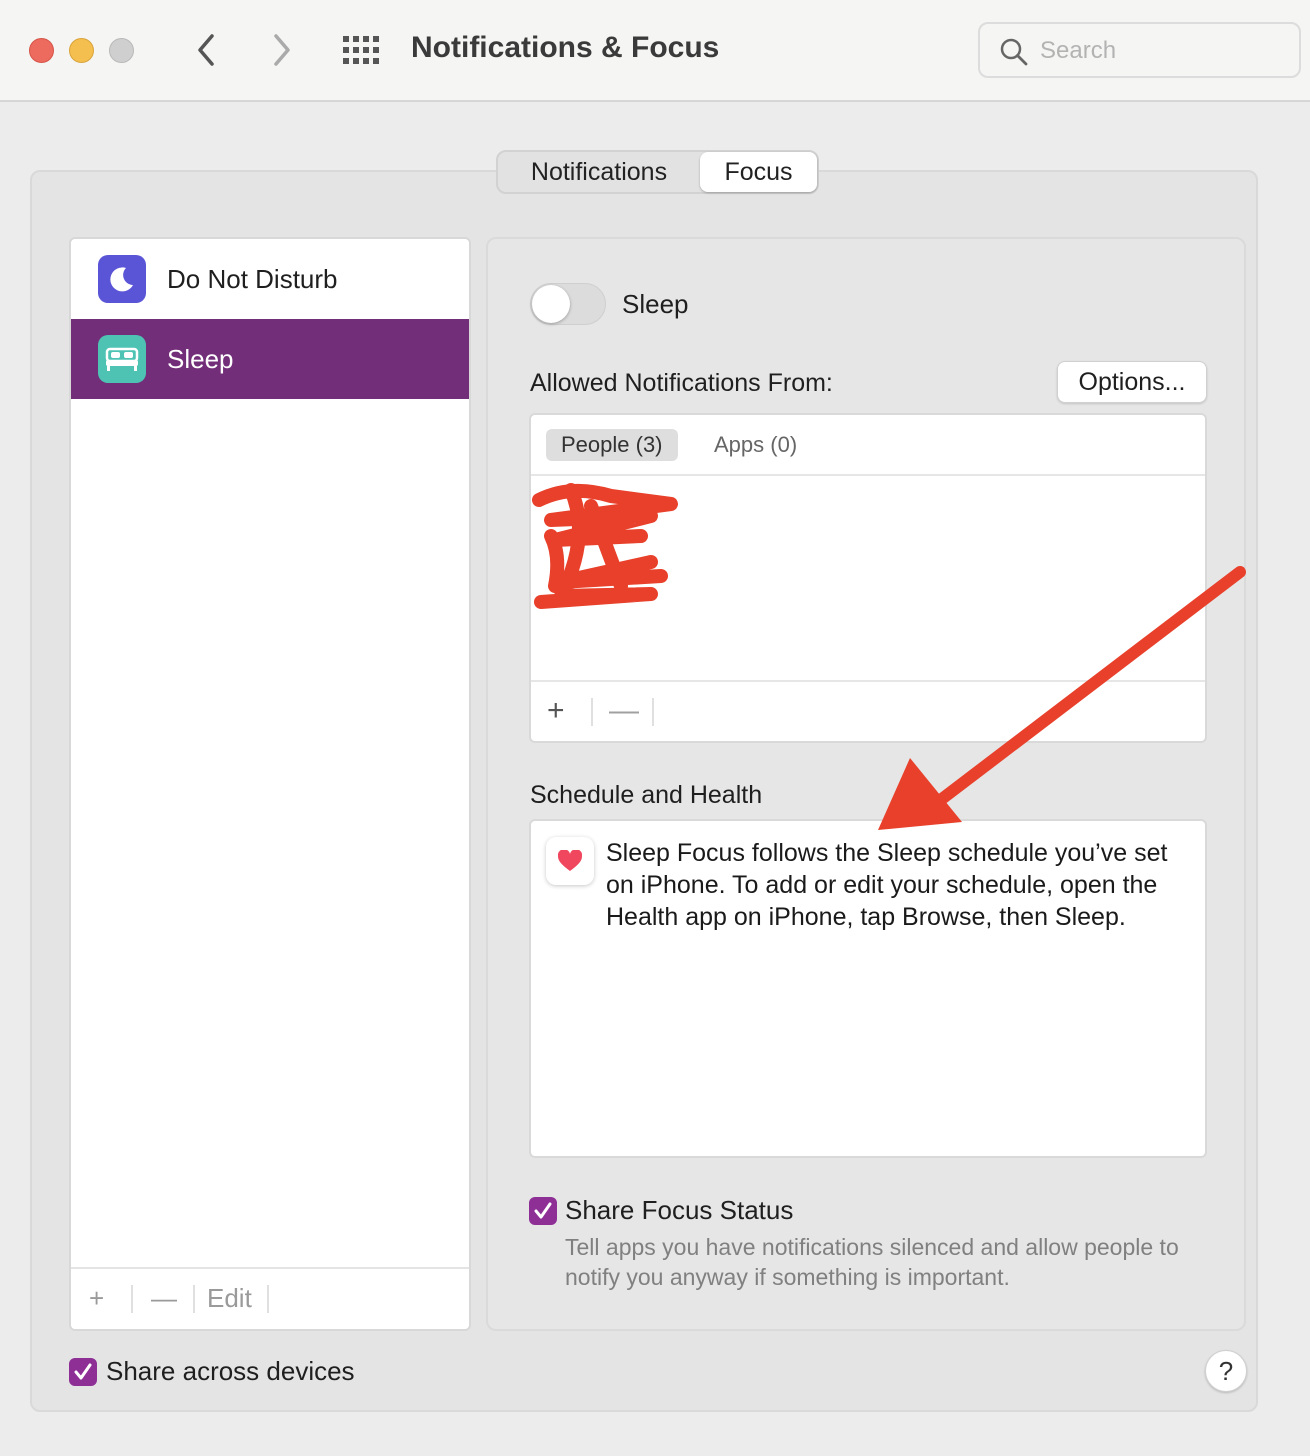 This screenshot has height=1456, width=1310. I want to click on share-across-devices-label: Share across devices, so click(230, 1371).